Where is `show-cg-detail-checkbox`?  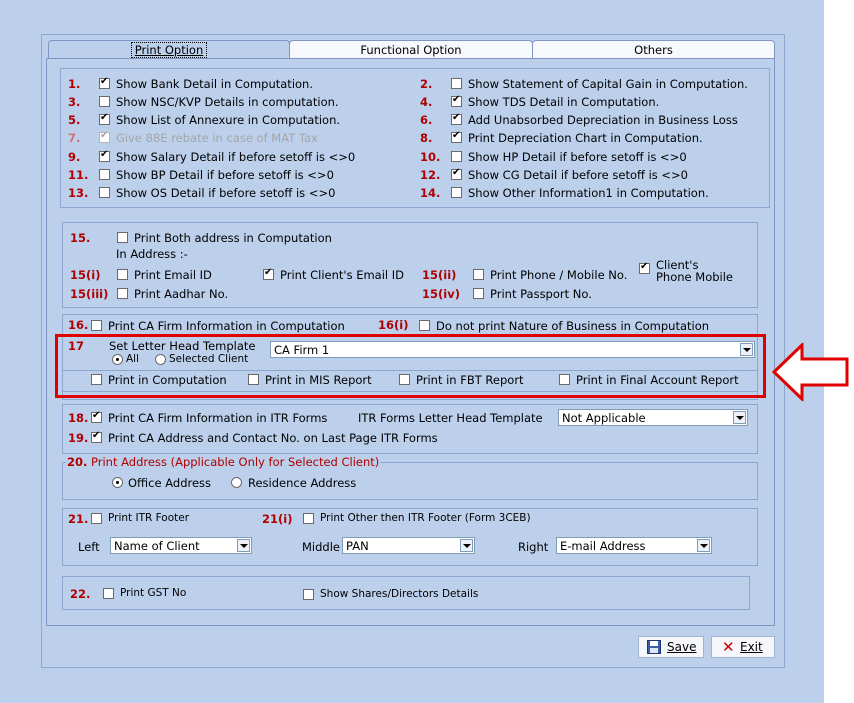 show-cg-detail-checkbox is located at coordinates (456, 173).